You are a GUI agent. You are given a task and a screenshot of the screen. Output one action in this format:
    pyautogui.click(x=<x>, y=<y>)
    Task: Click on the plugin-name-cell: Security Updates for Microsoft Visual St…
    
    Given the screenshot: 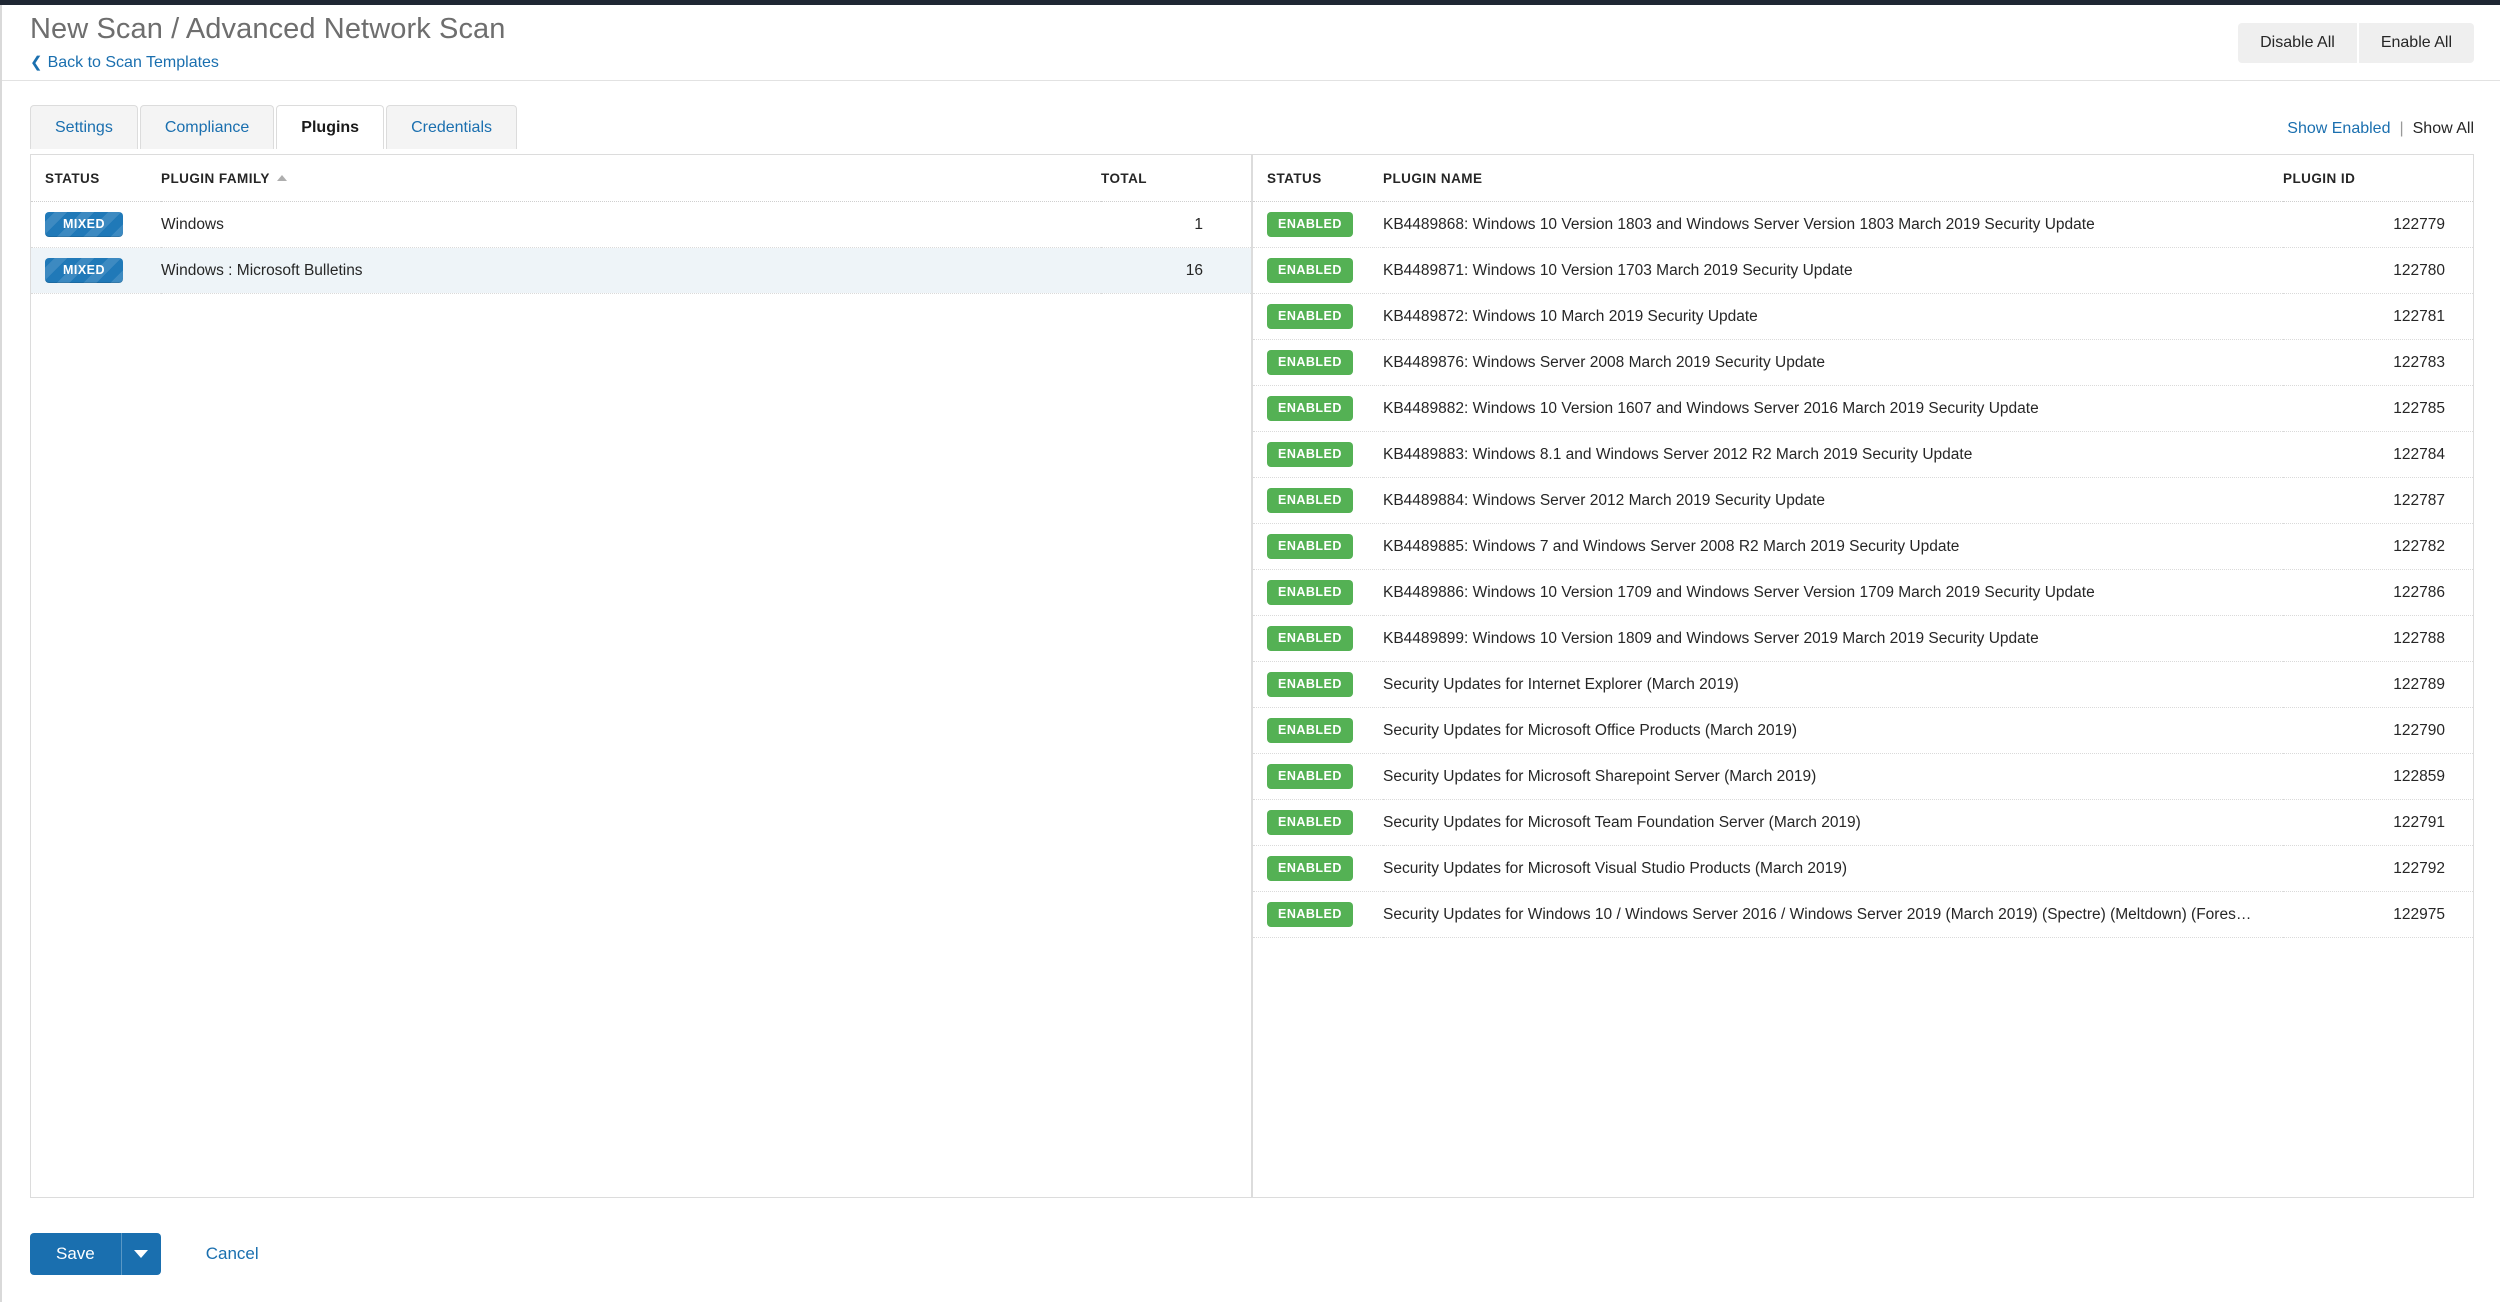 What is the action you would take?
    pyautogui.click(x=1833, y=868)
    